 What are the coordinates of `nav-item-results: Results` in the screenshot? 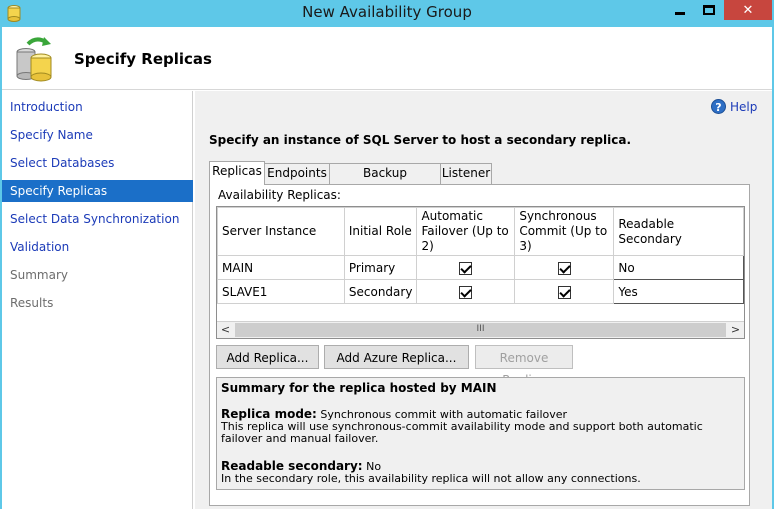 It's located at (32, 303).